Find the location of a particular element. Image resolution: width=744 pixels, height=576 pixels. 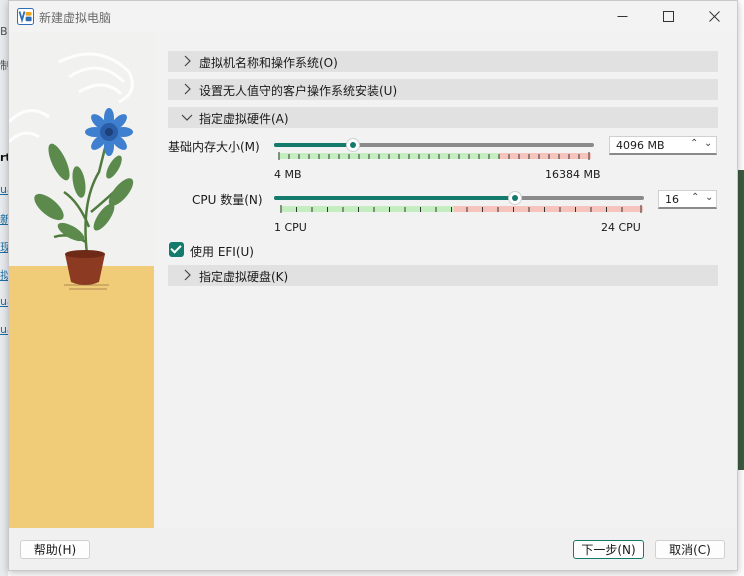

minimize-button is located at coordinates (622, 16).